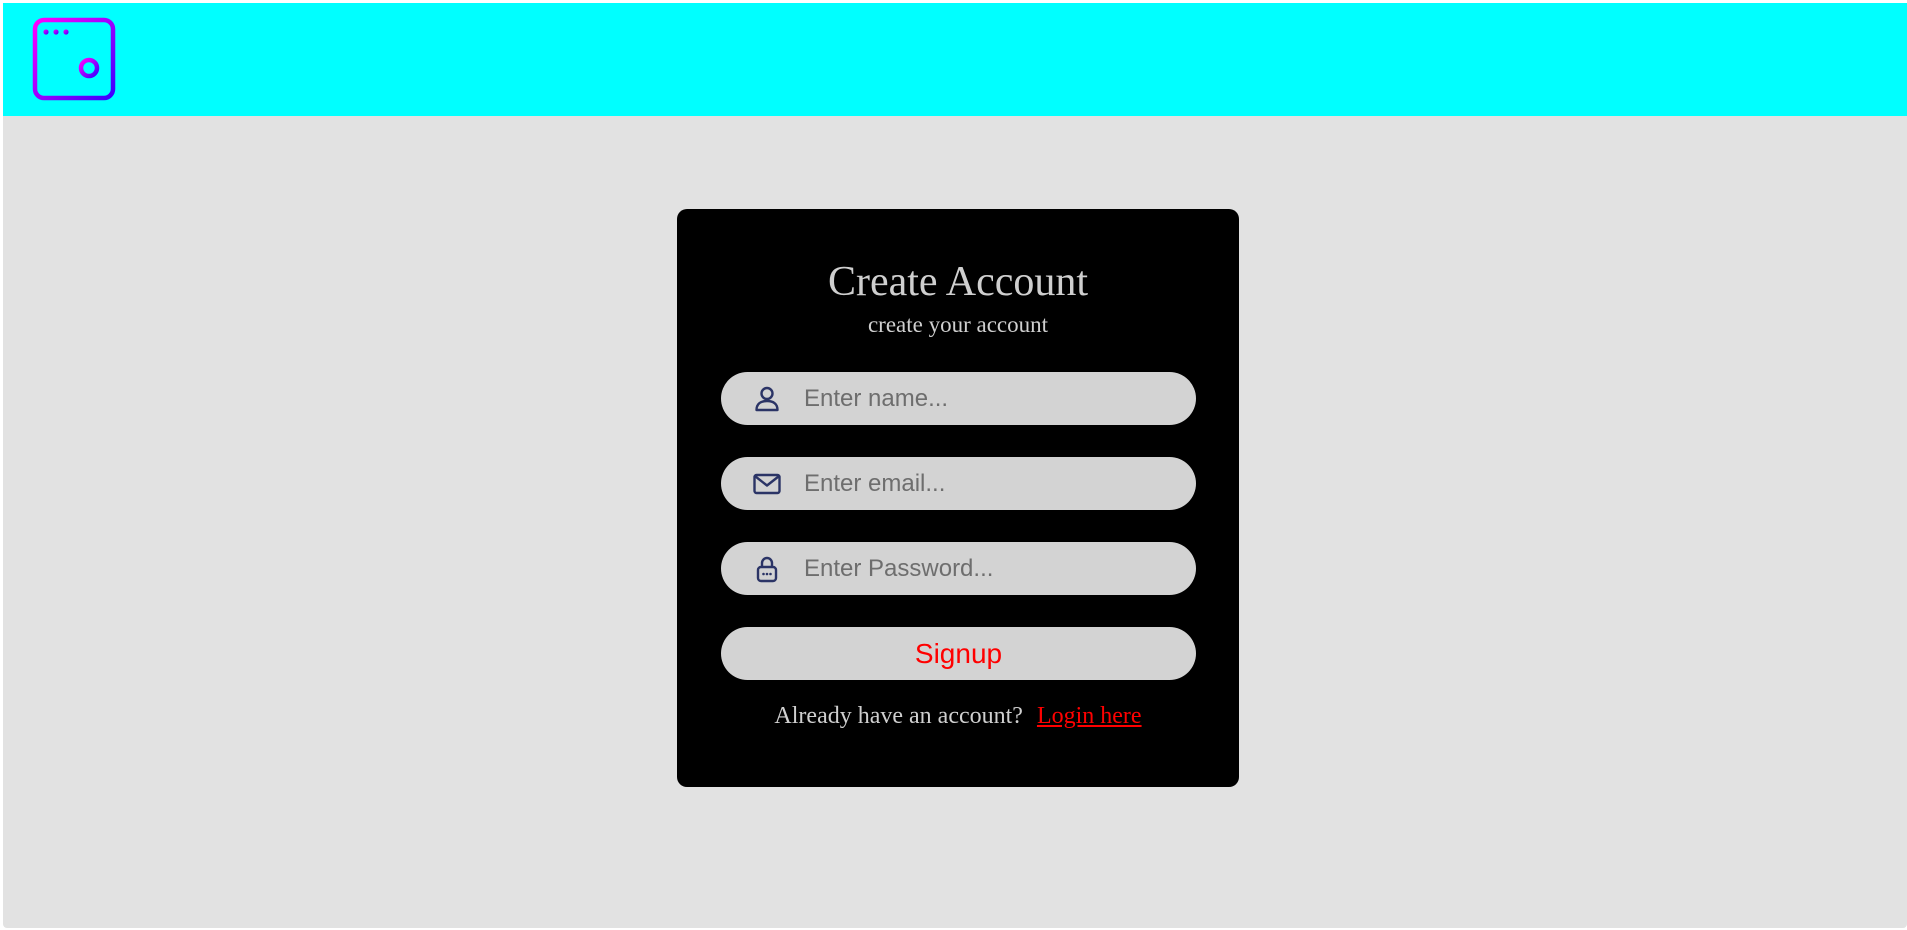  I want to click on login-prompt-line: Already have an account? Login here, so click(958, 716).